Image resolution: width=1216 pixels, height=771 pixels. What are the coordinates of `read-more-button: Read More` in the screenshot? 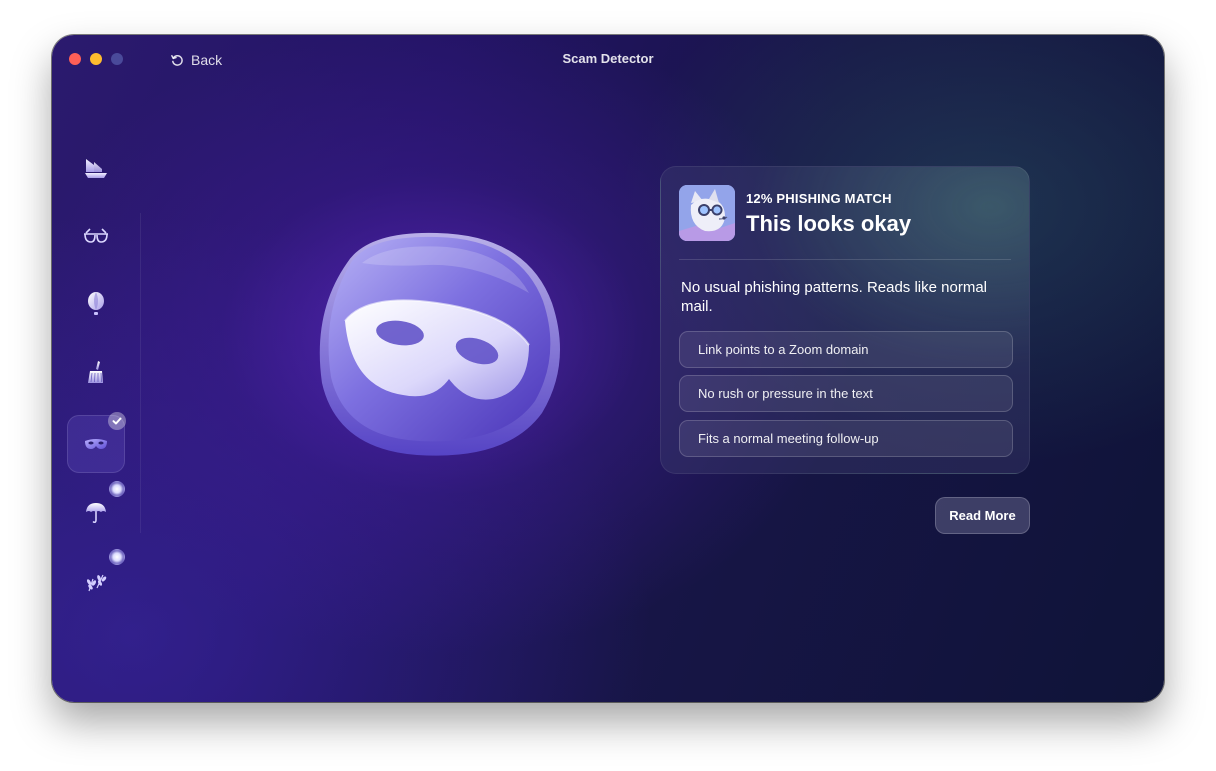 It's located at (982, 515).